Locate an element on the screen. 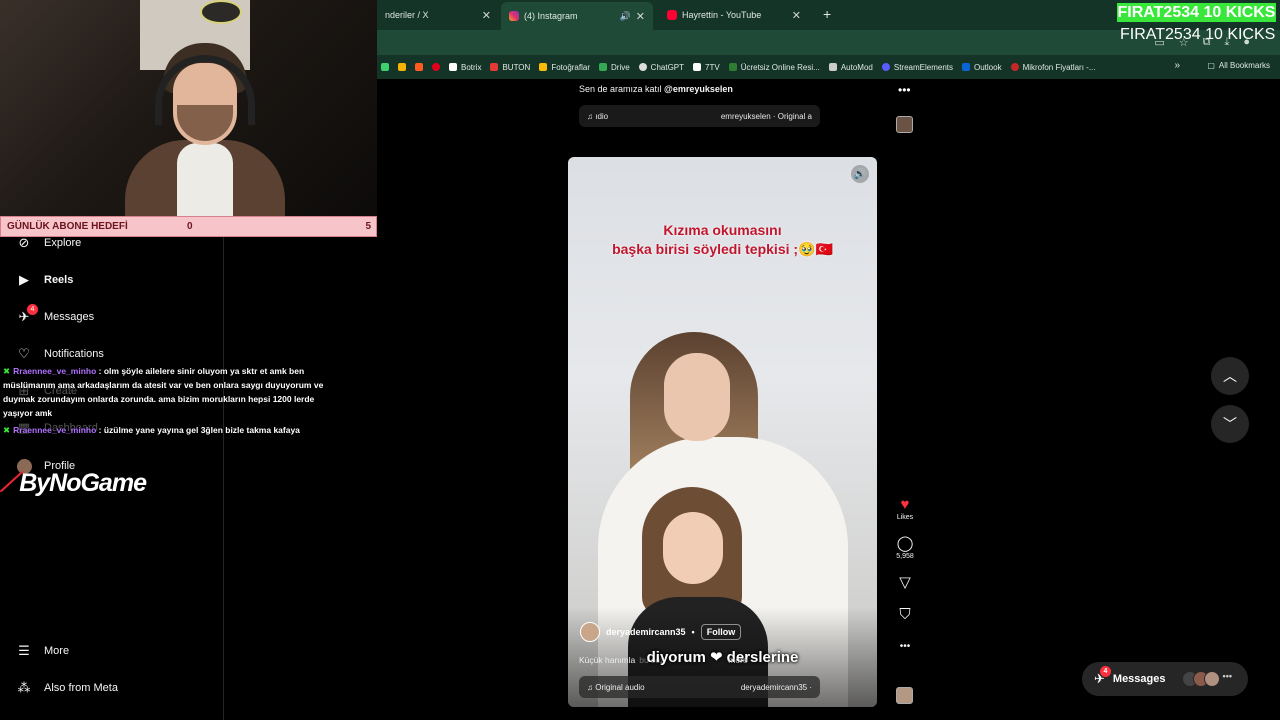 The height and width of the screenshot is (720, 1280). share-button: ▽ is located at coordinates (905, 583).